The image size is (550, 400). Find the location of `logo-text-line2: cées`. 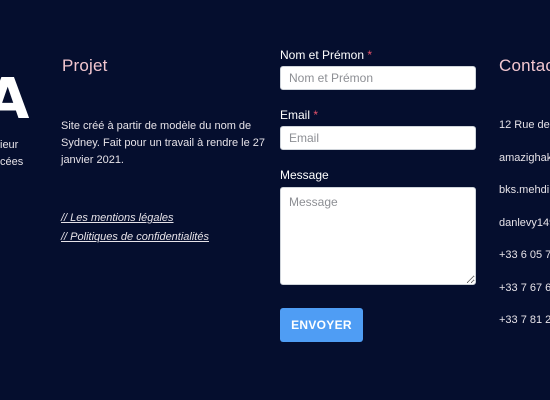

logo-text-line2: cées is located at coordinates (12, 162).